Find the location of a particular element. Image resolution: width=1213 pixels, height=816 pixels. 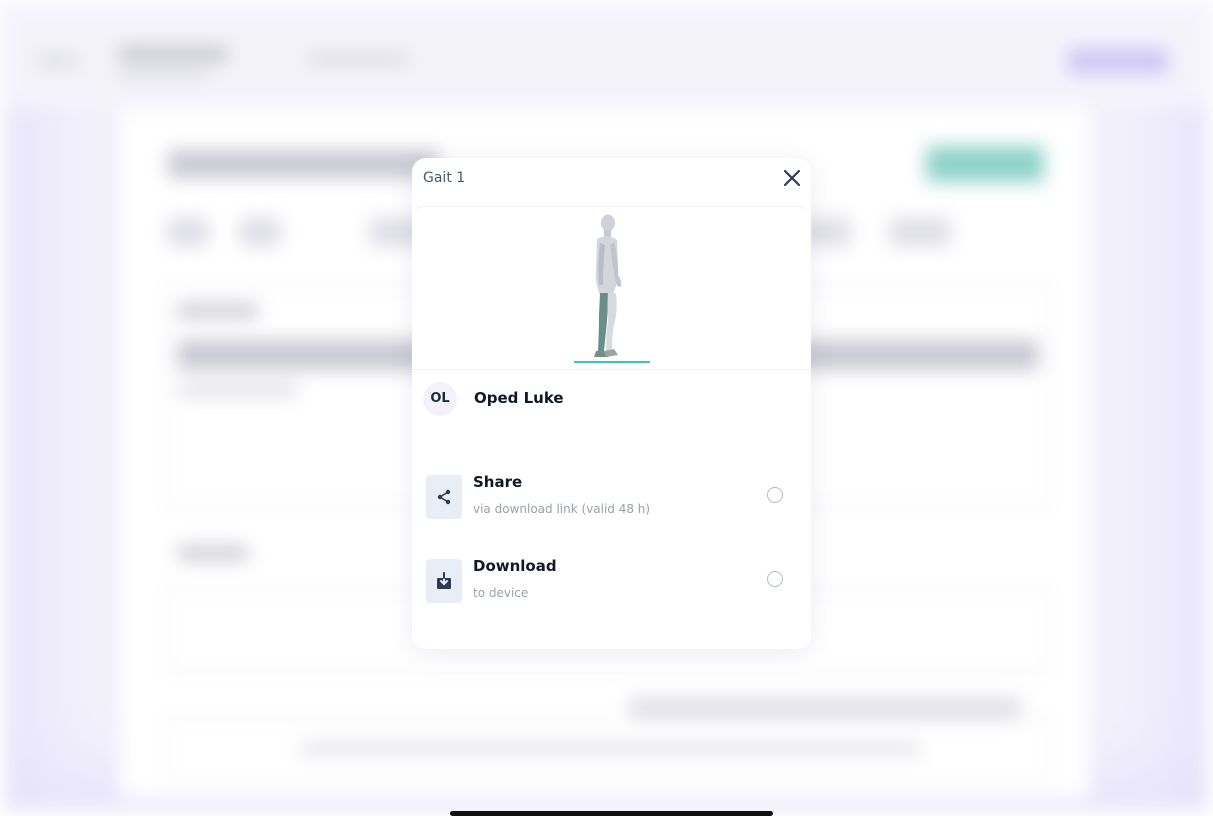

dialog-header: Gait 1 is located at coordinates (611, 180).